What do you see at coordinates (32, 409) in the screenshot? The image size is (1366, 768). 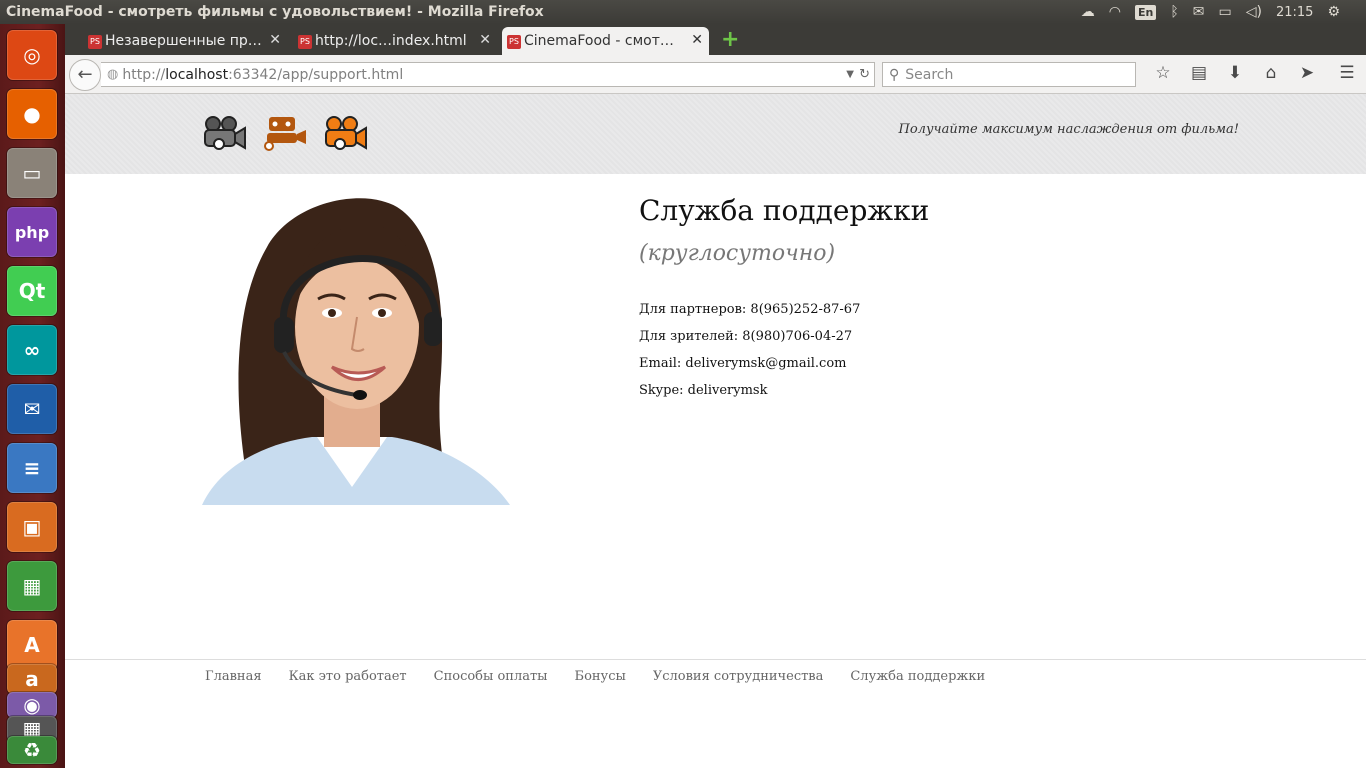 I see `thunderbird-icon: ✉` at bounding box center [32, 409].